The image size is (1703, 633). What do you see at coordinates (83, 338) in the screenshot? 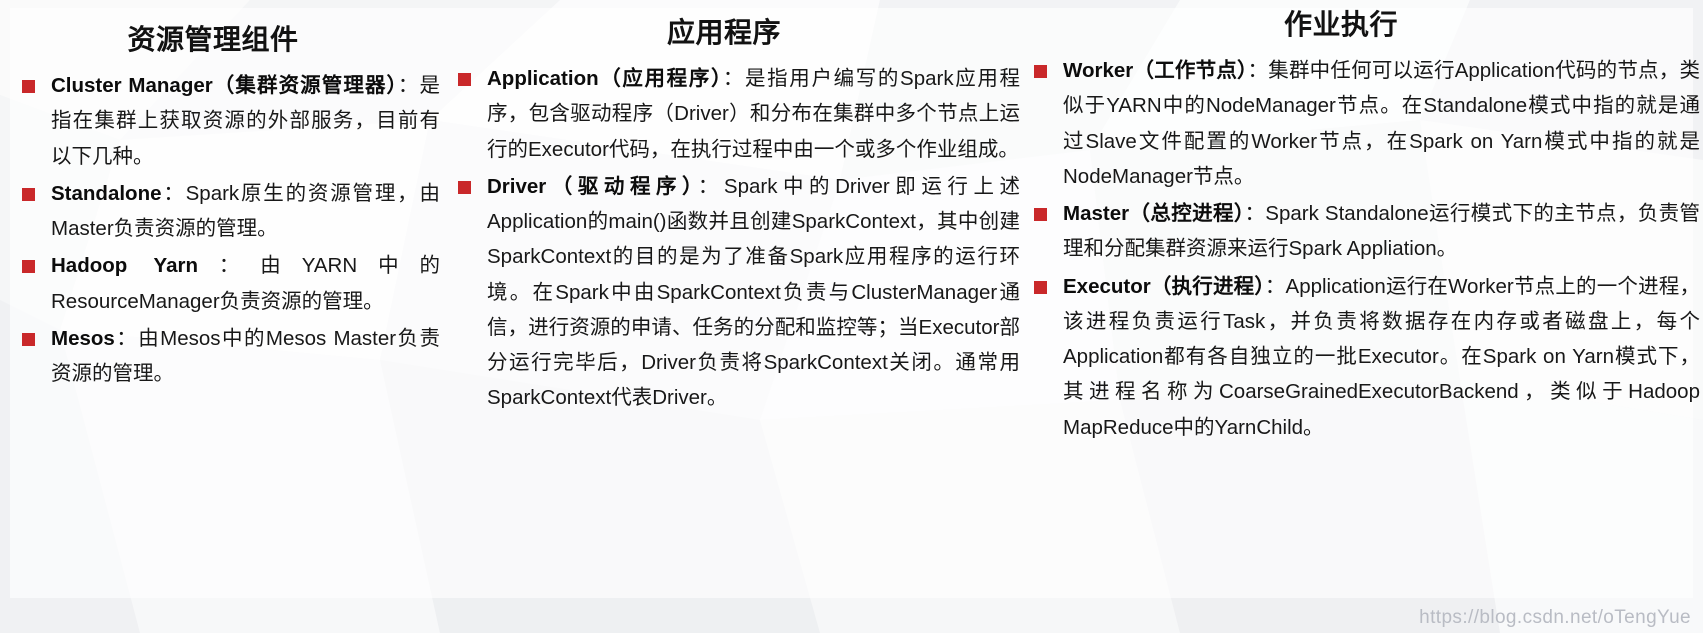
I see `bullet-term: Mesos` at bounding box center [83, 338].